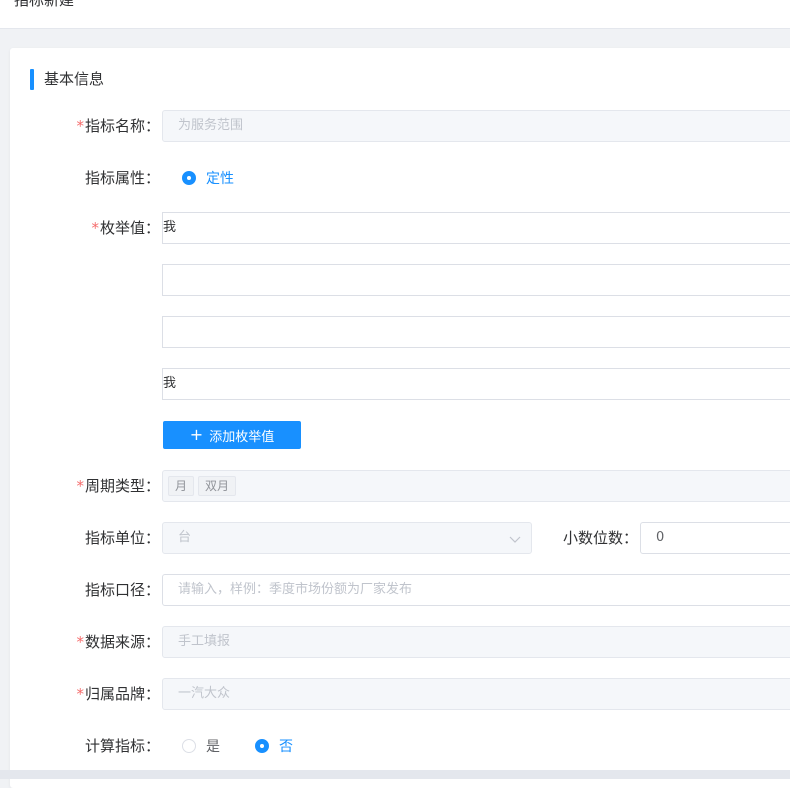 The width and height of the screenshot is (790, 788). What do you see at coordinates (476, 642) in the screenshot?
I see `source-input: 手工填报` at bounding box center [476, 642].